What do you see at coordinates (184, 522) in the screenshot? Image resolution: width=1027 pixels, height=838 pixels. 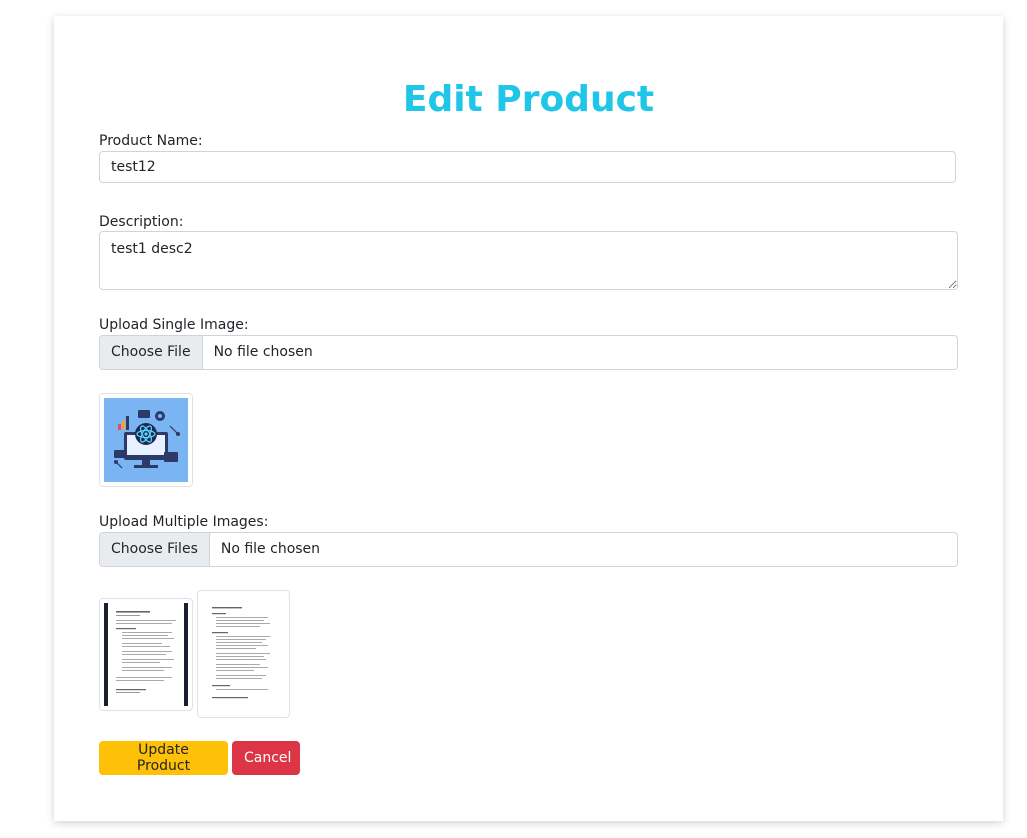 I see `multiple-images-label: Upload Multiple Images:` at bounding box center [184, 522].